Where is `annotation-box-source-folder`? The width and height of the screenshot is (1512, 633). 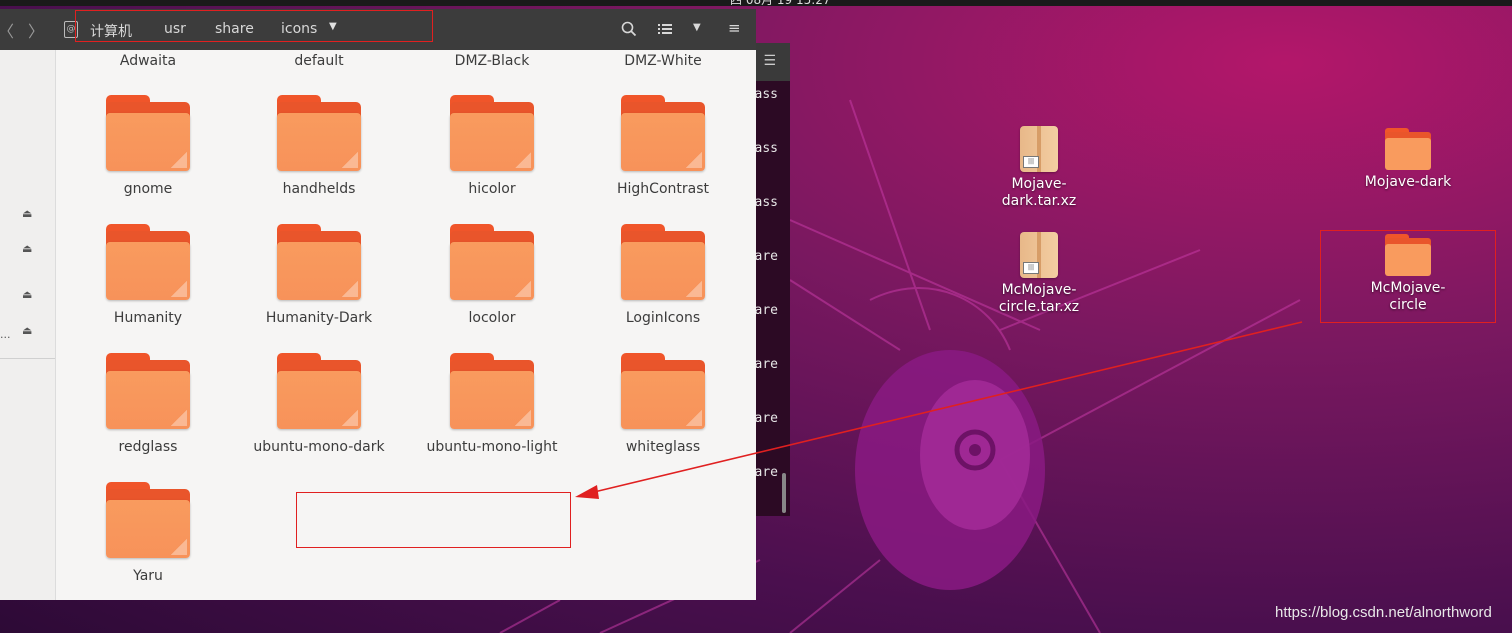 annotation-box-source-folder is located at coordinates (1408, 276).